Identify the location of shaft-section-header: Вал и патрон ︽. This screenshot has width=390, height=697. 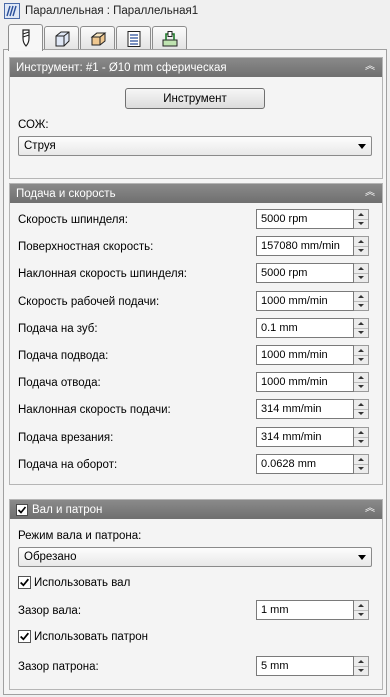
(196, 509).